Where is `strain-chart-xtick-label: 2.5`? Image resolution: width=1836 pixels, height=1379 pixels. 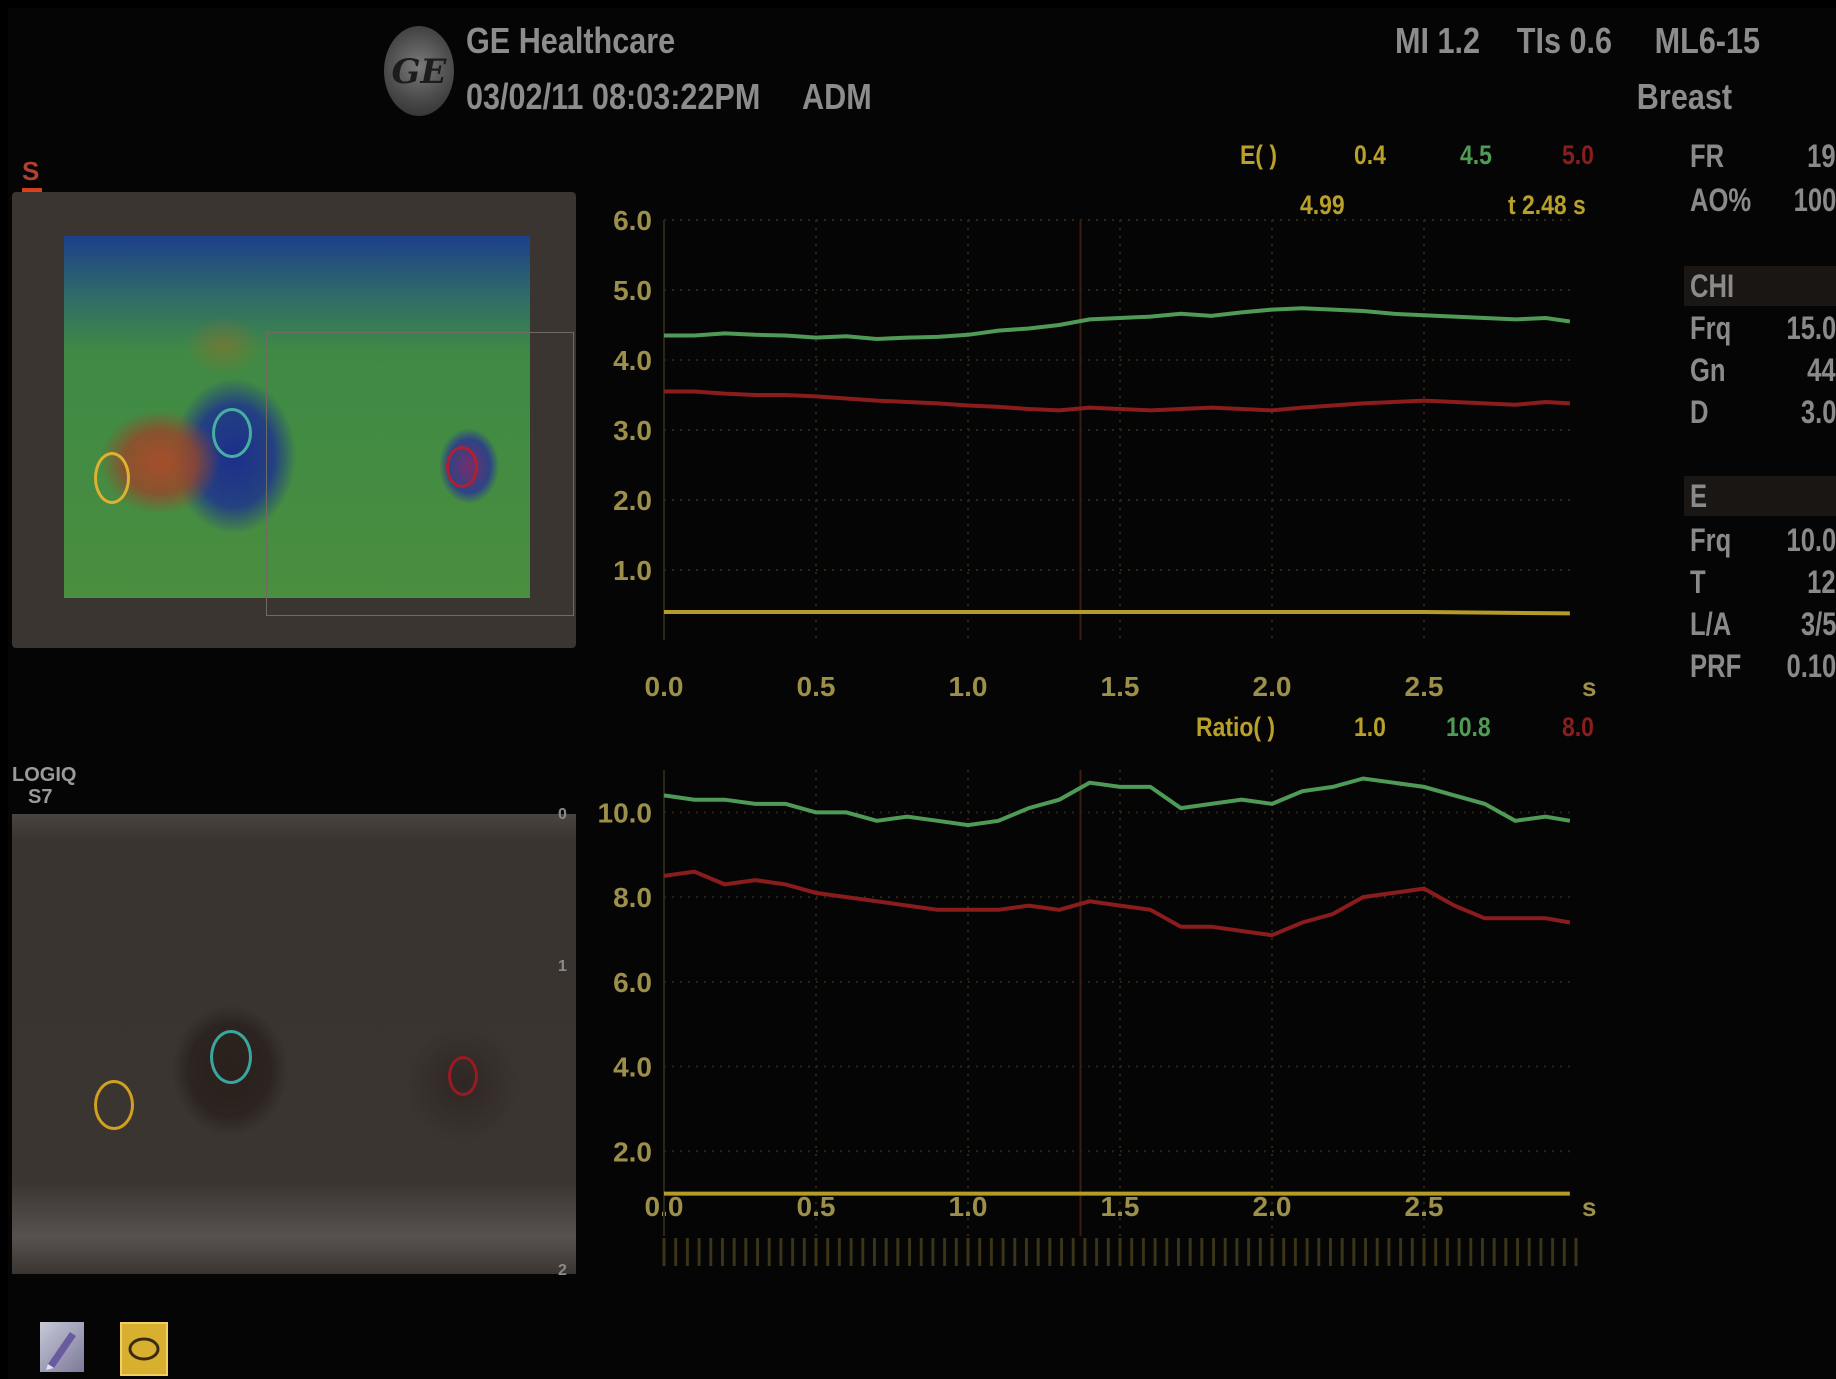 strain-chart-xtick-label: 2.5 is located at coordinates (1424, 686).